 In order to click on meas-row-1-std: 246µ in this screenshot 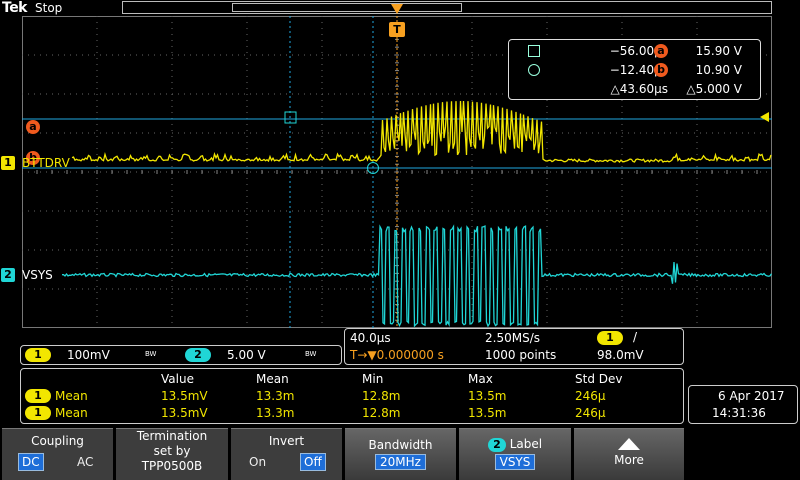, I will do `click(590, 396)`.